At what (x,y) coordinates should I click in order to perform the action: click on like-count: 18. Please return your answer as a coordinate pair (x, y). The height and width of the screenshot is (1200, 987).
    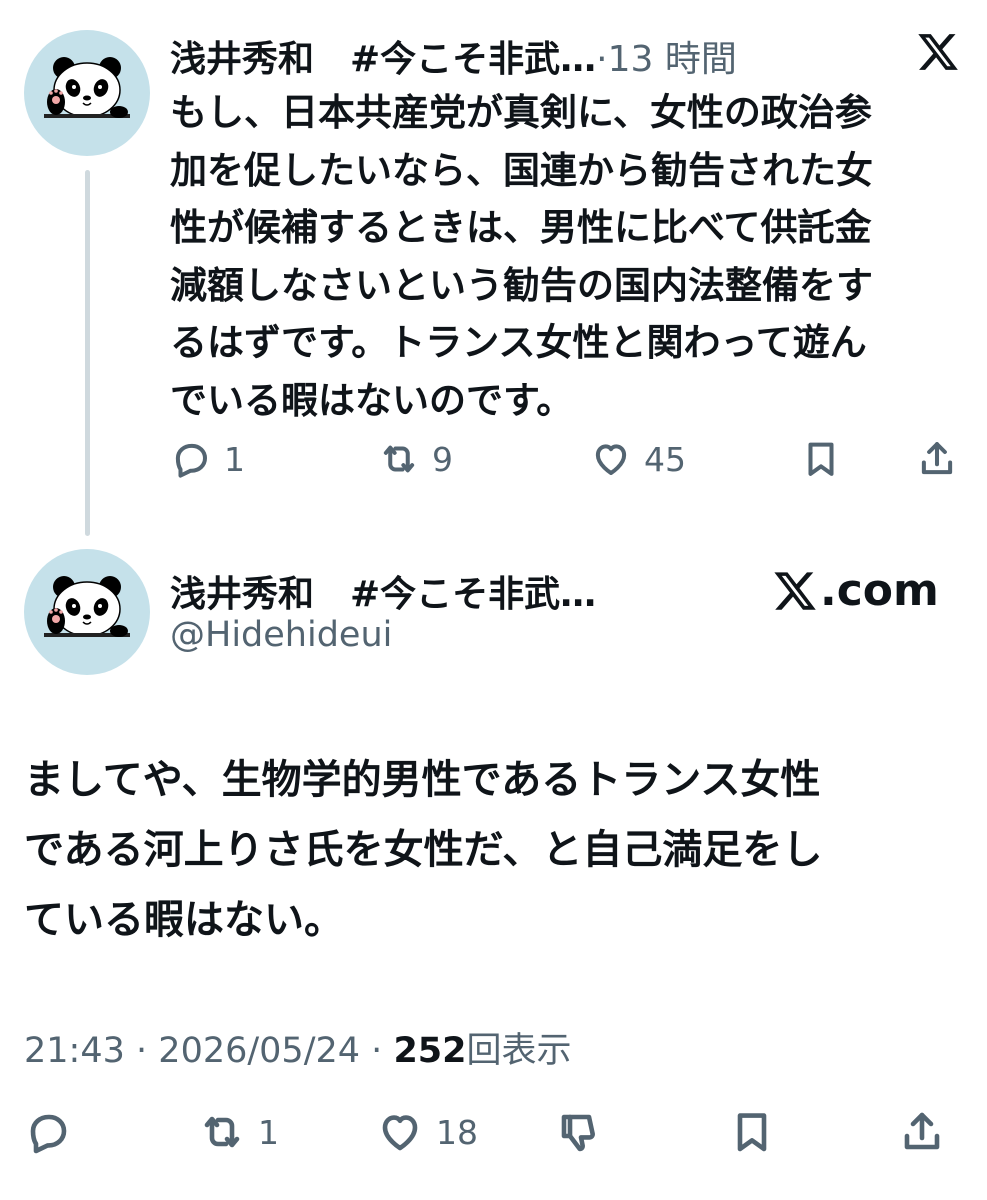
    Looking at the image, I should click on (457, 1132).